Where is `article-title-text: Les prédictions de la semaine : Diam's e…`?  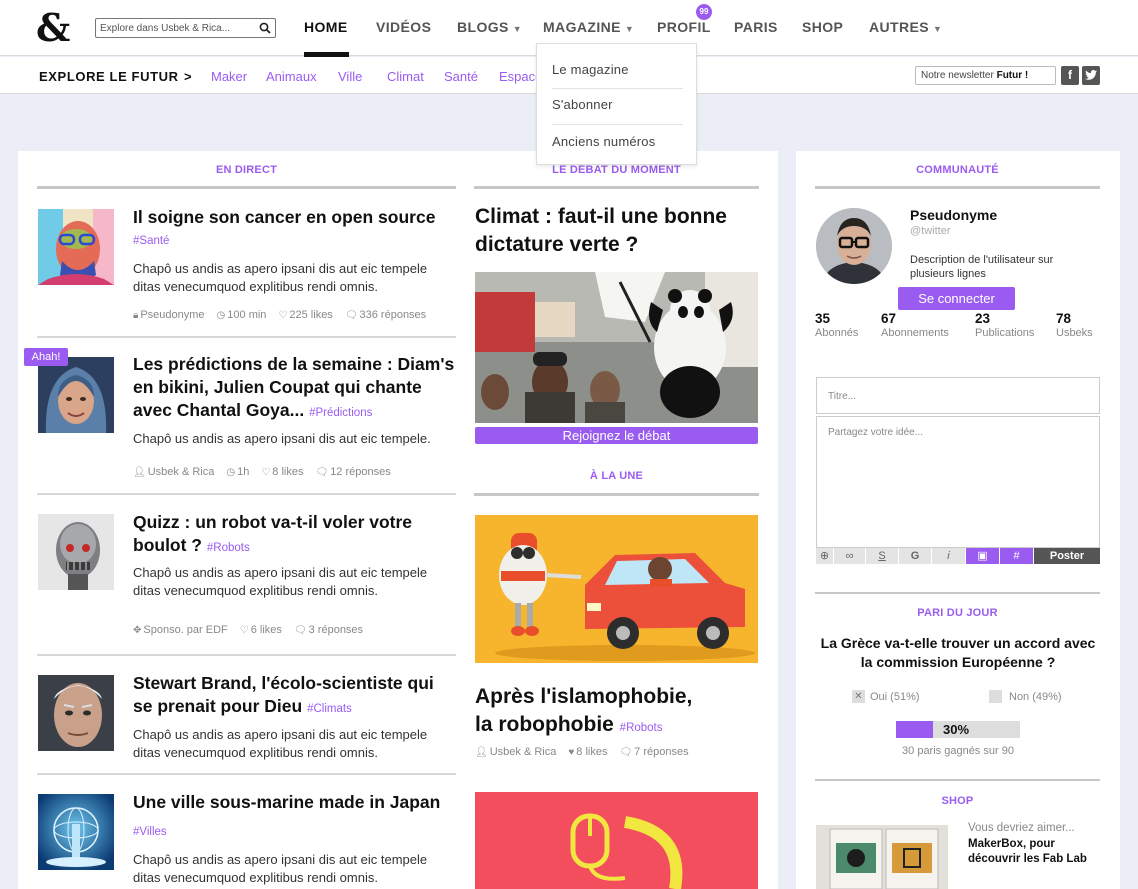 article-title-text: Les prédictions de la semaine : Diam's e… is located at coordinates (293, 387).